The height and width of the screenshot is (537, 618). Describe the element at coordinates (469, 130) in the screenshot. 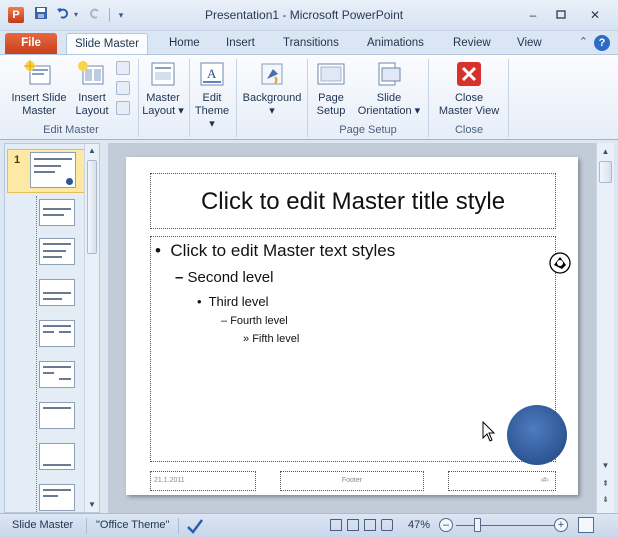

I see `close-group-label: Close` at that location.